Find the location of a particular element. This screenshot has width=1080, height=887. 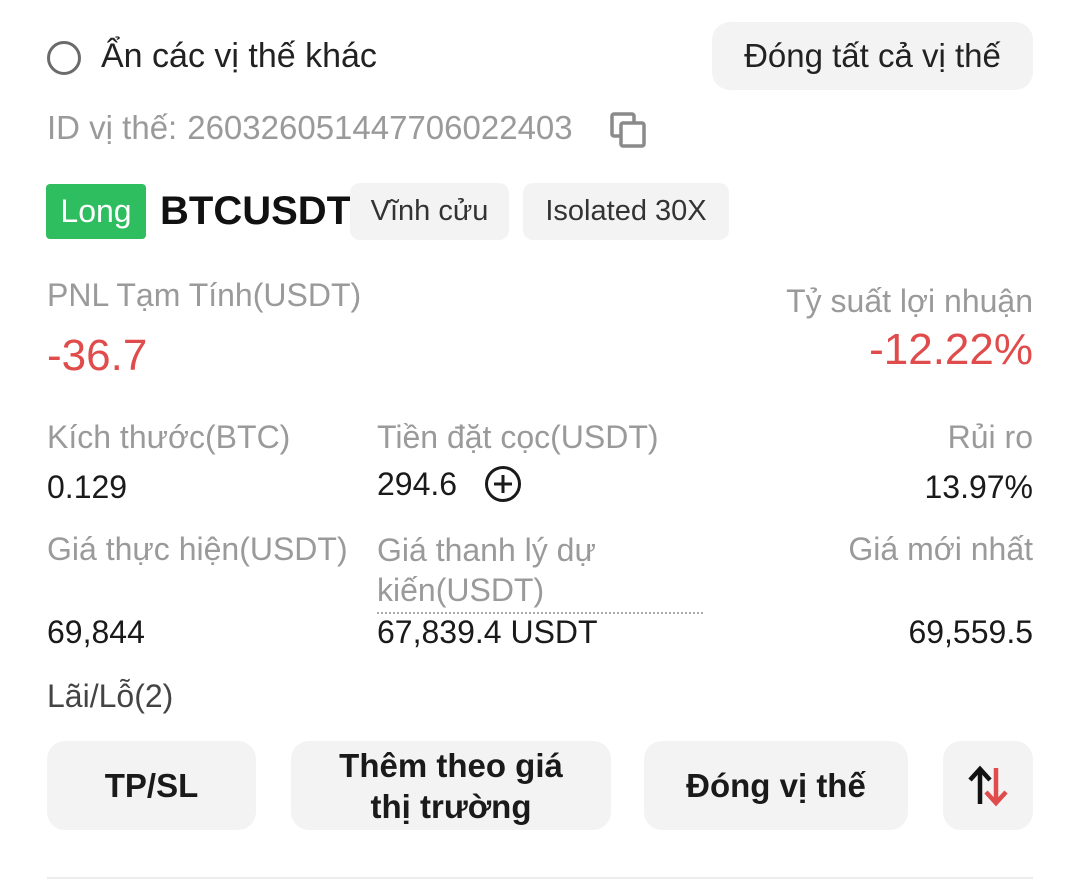

side-badge: Long is located at coordinates (96, 211).